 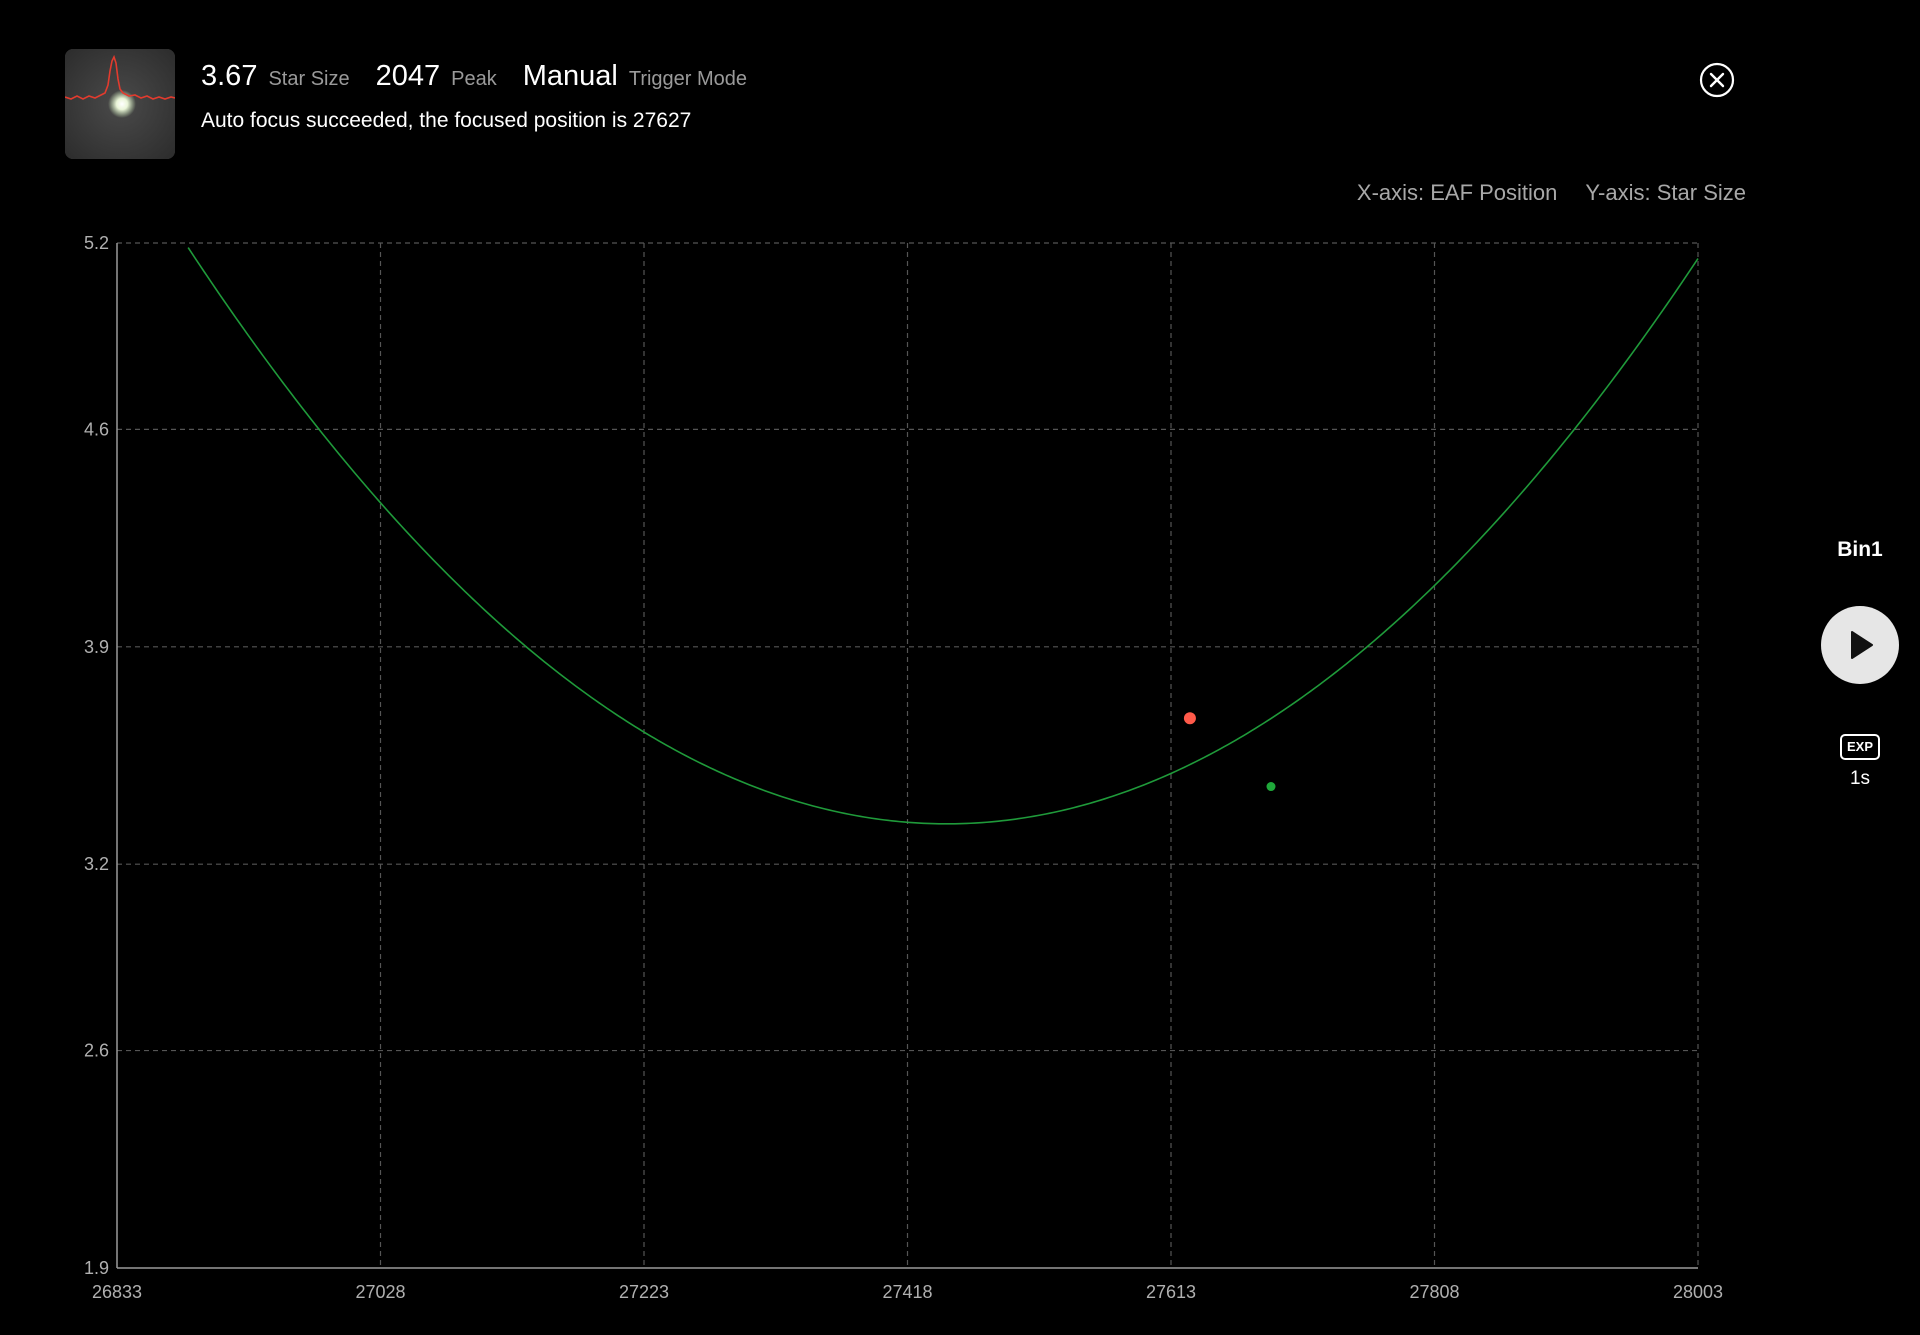 I want to click on y-tick-label: 3.9, so click(x=96, y=647).